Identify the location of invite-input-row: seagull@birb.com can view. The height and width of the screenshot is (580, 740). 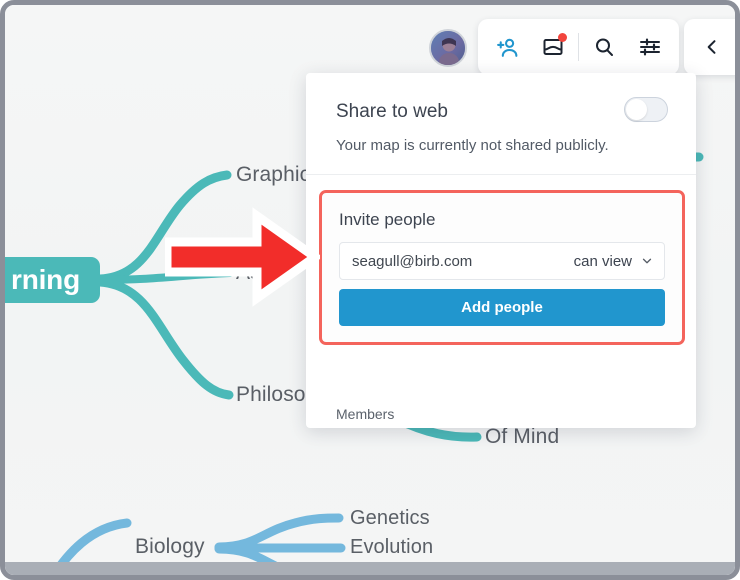
(502, 261).